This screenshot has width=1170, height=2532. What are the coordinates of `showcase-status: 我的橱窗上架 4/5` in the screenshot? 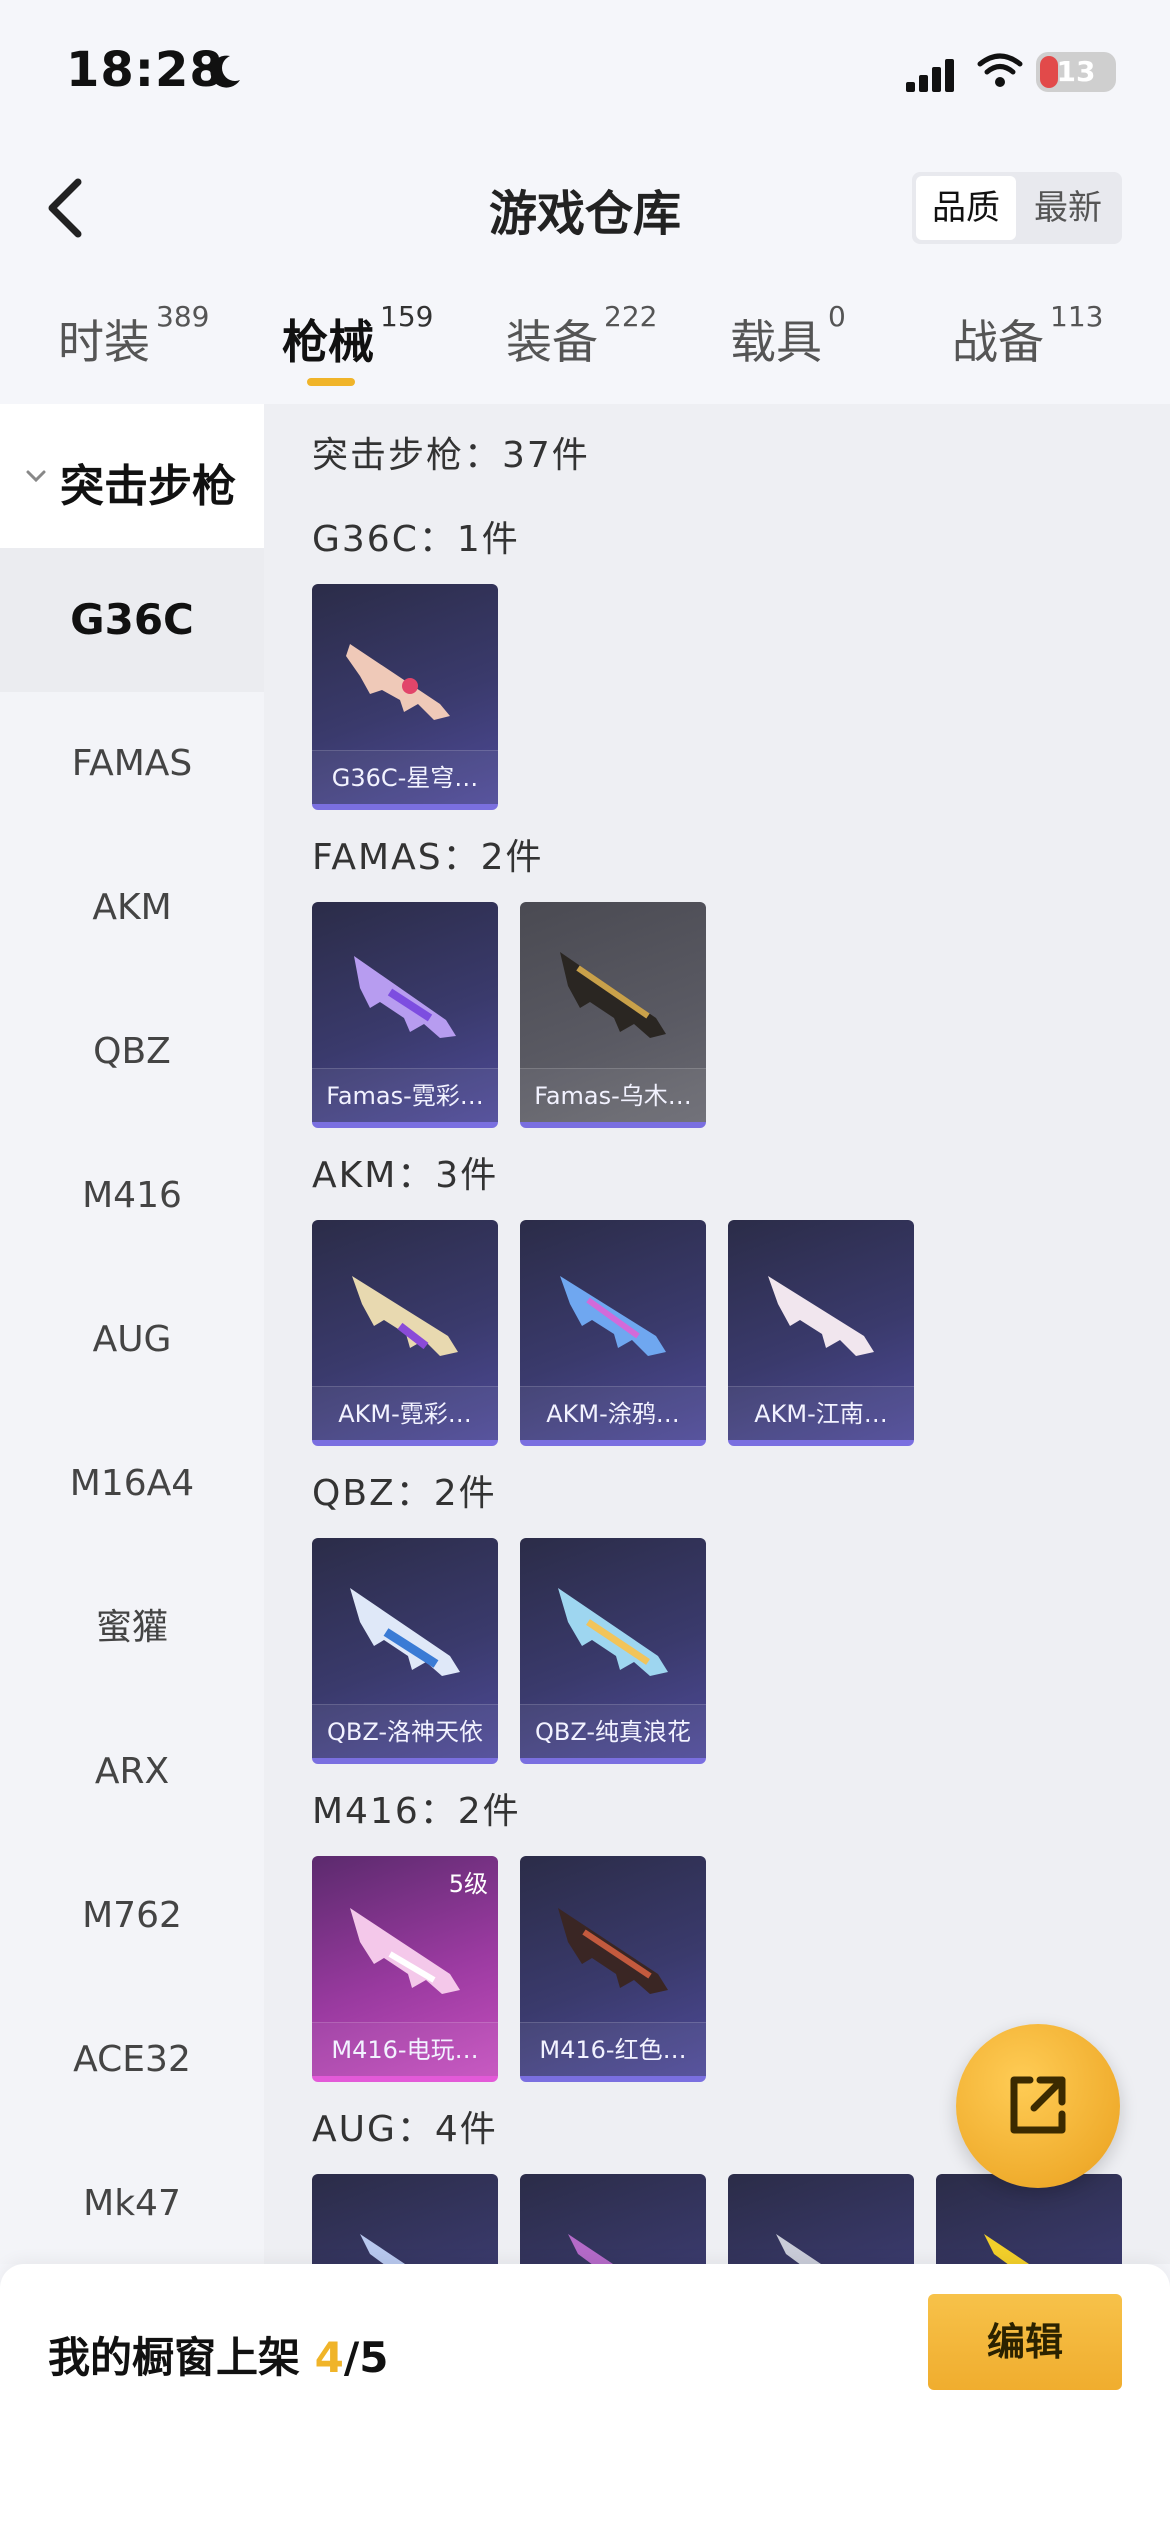 It's located at (218, 2354).